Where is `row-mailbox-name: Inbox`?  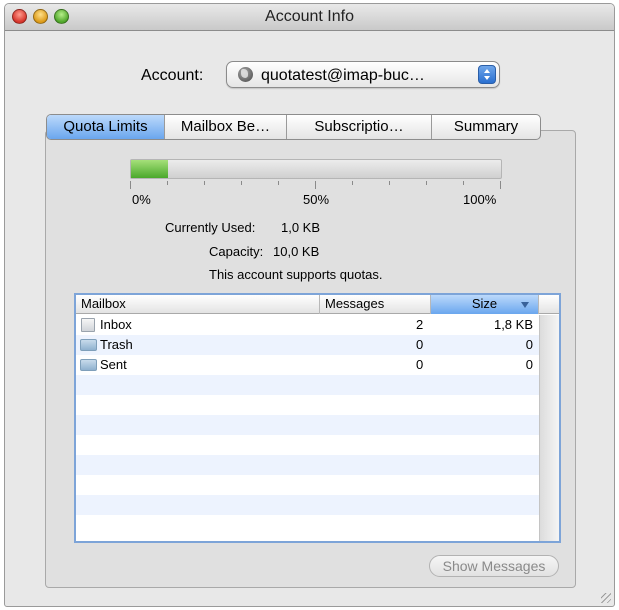
row-mailbox-name: Inbox is located at coordinates (116, 324).